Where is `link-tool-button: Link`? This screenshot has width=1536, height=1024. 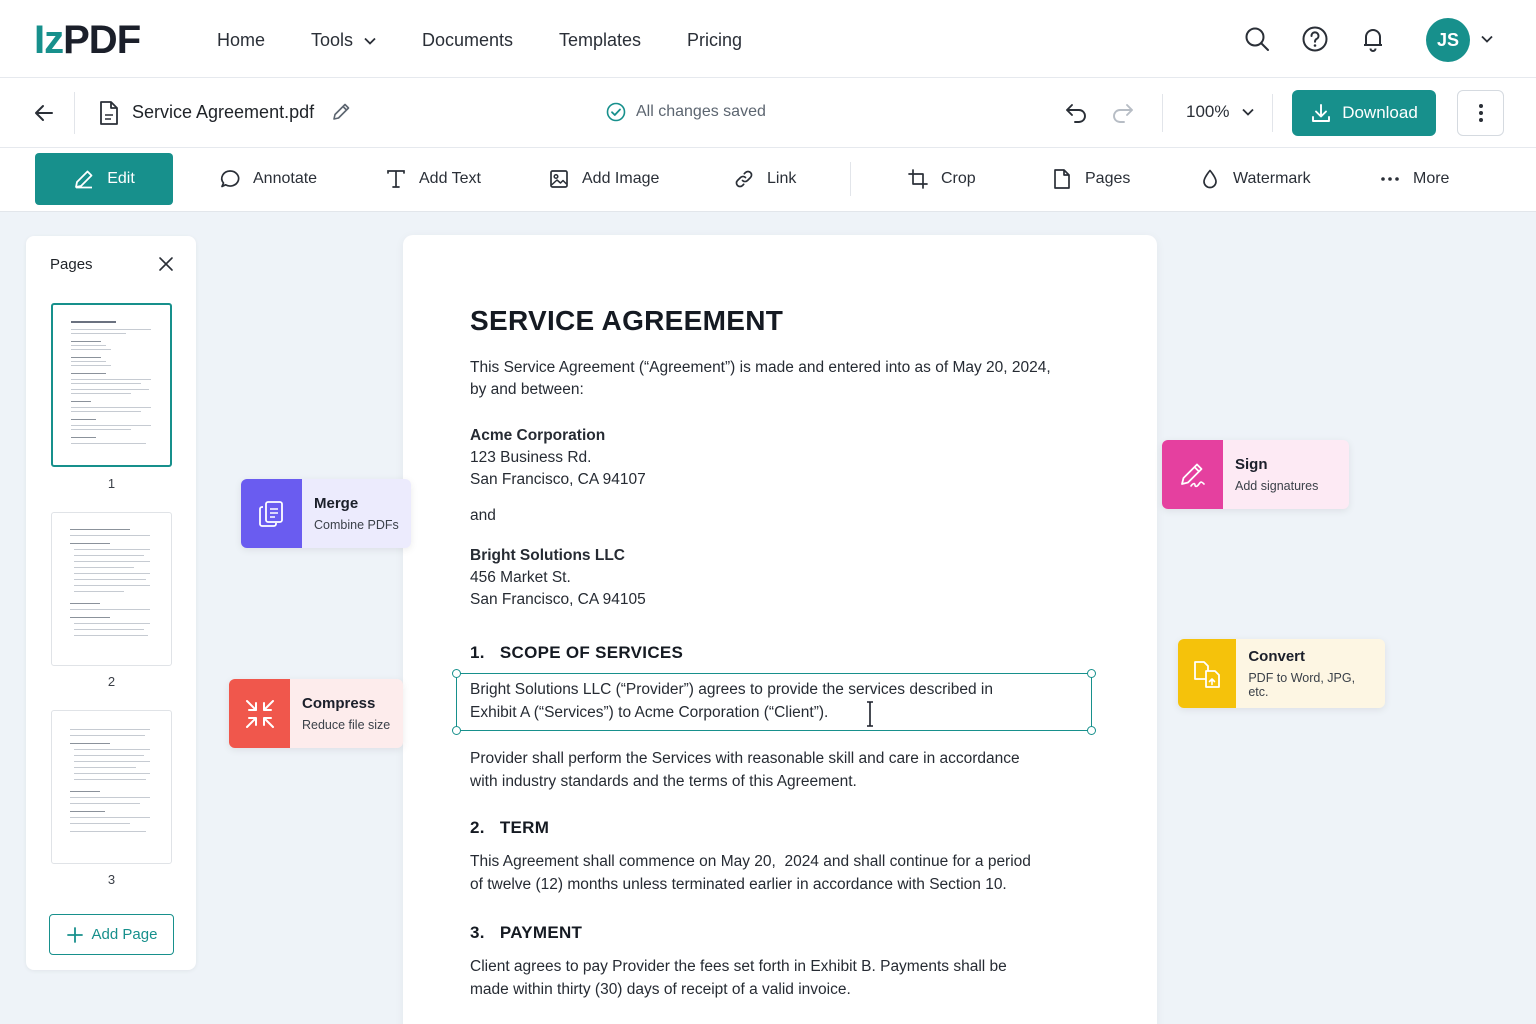
link-tool-button: Link is located at coordinates (764, 179).